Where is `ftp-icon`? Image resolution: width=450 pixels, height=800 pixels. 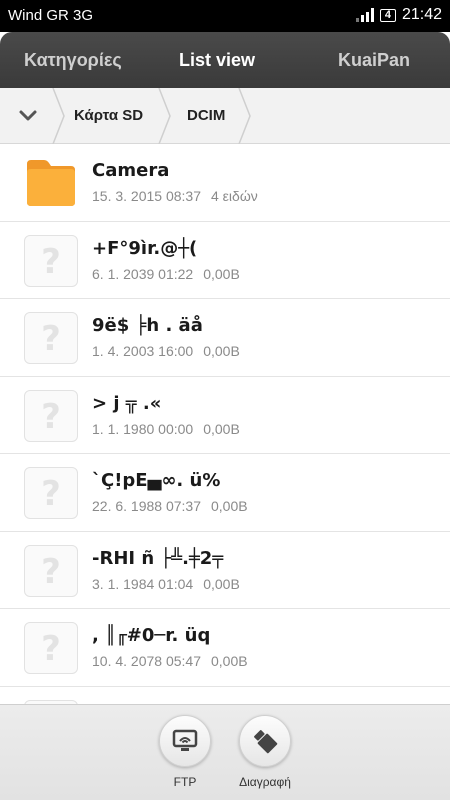
ftp-icon is located at coordinates (185, 740).